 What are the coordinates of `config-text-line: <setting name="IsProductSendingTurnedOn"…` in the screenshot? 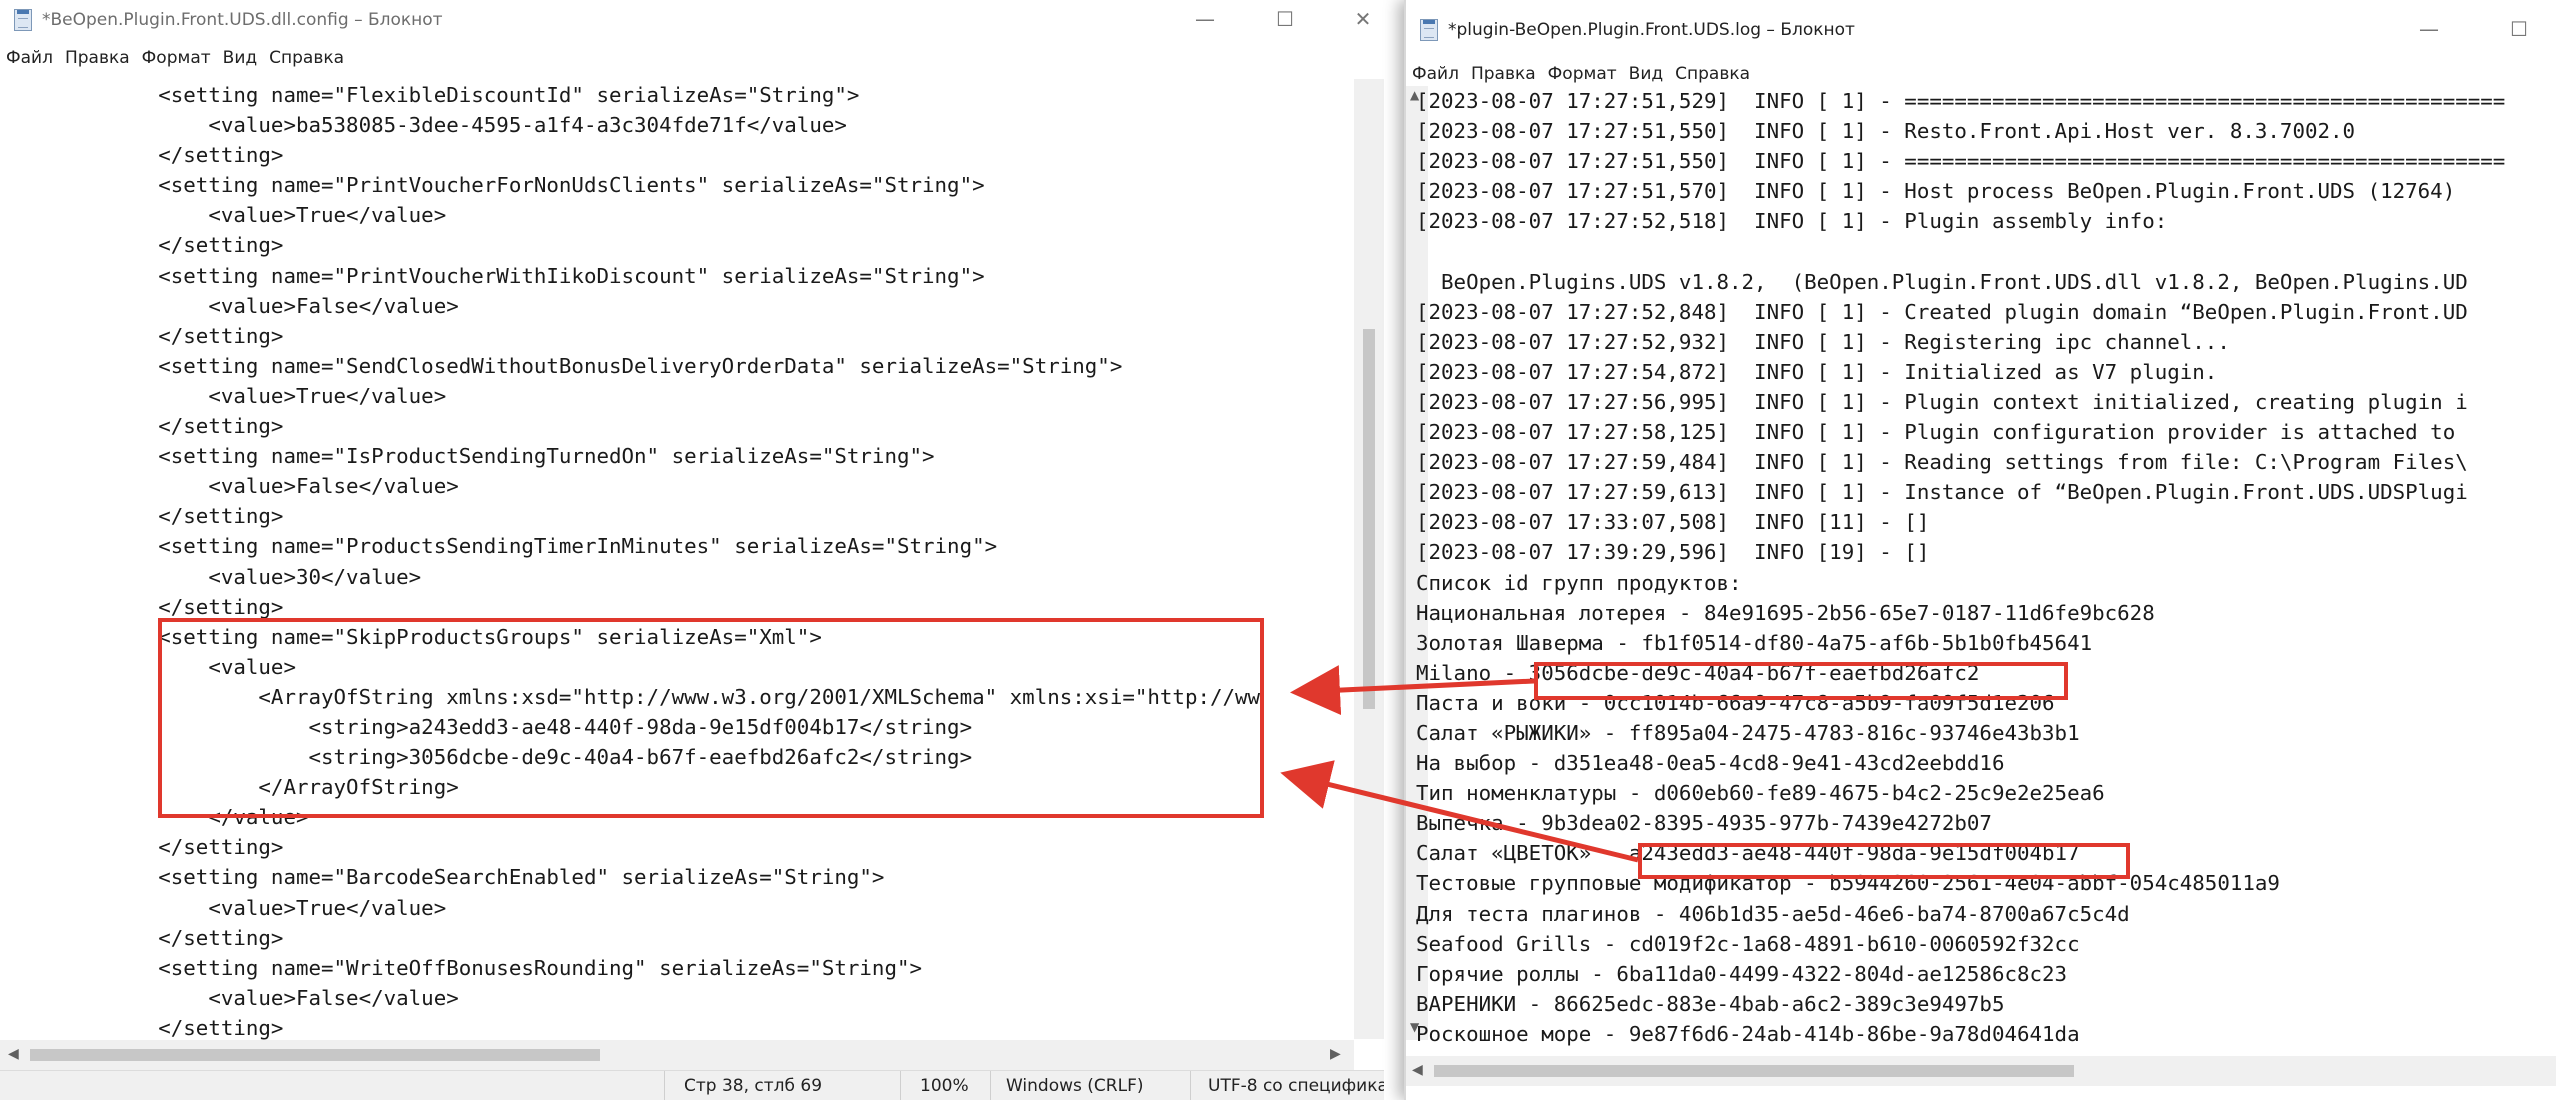 It's located at (471, 456).